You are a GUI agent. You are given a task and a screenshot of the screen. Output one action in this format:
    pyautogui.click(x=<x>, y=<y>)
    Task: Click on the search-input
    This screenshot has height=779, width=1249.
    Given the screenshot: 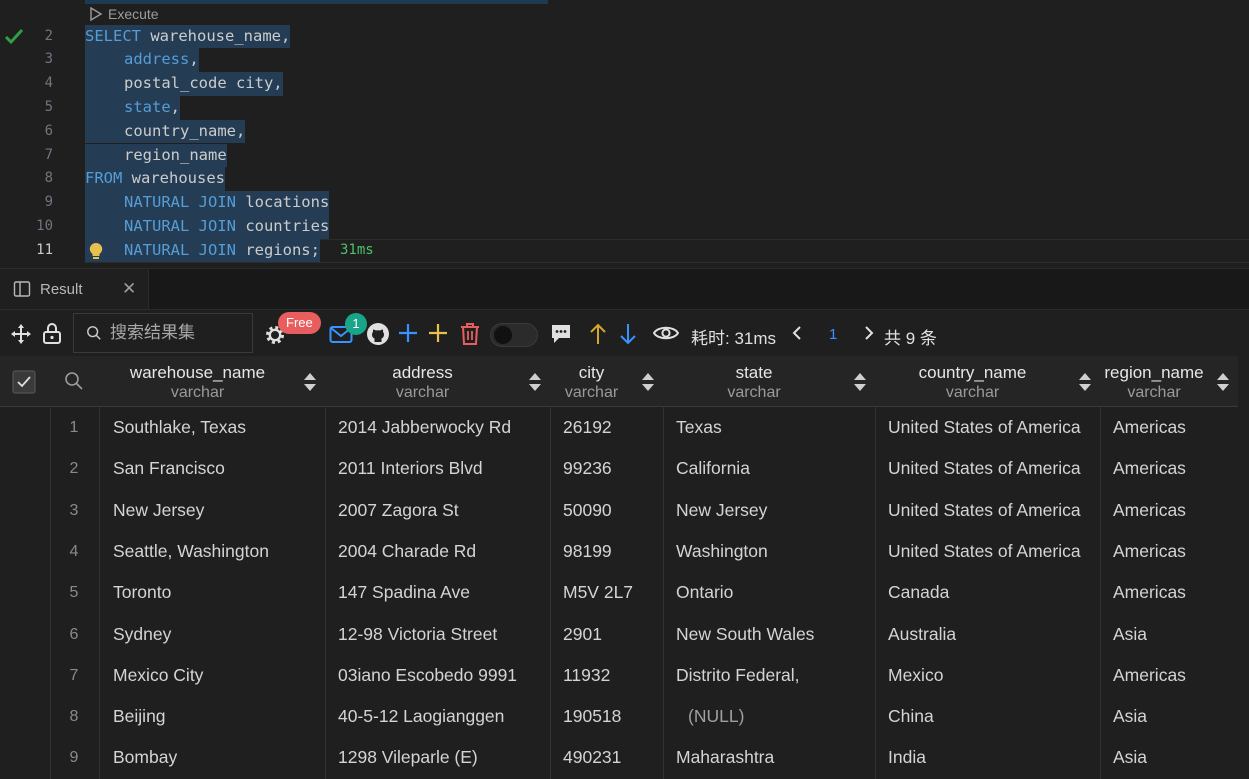 What is the action you would take?
    pyautogui.click(x=180, y=333)
    